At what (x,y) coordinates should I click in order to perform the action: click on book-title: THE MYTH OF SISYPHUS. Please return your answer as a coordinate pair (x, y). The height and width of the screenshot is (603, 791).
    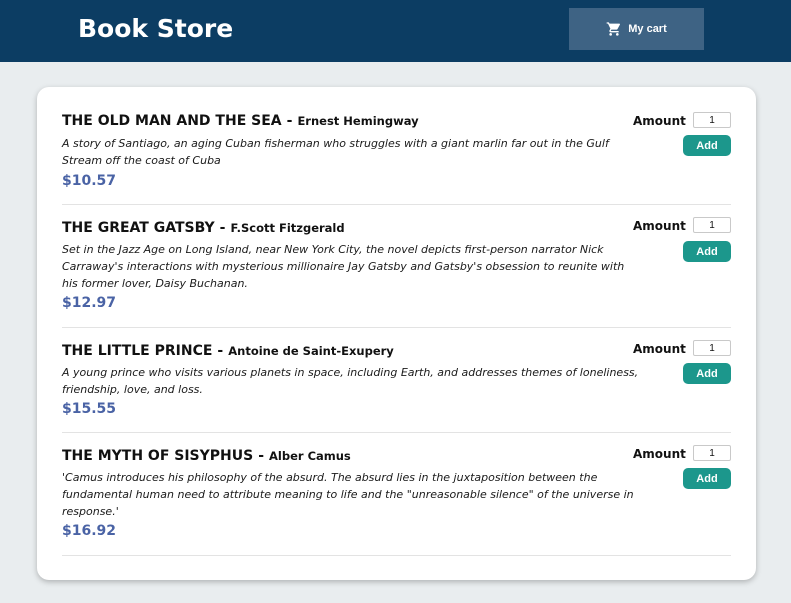
    Looking at the image, I should click on (158, 456).